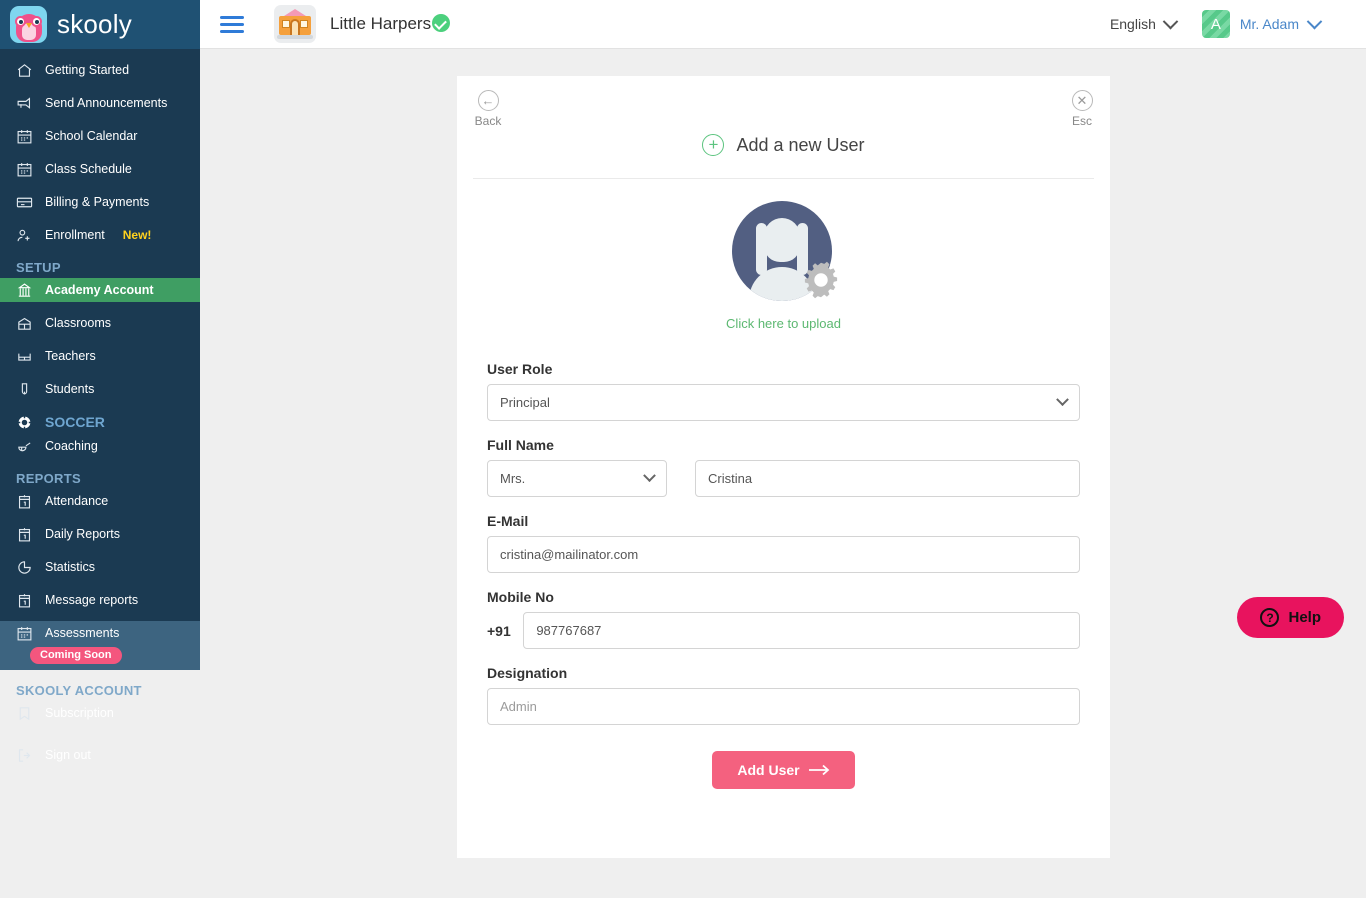 The image size is (1366, 898). I want to click on sidebar-item-label: Academy Account, so click(99, 290).